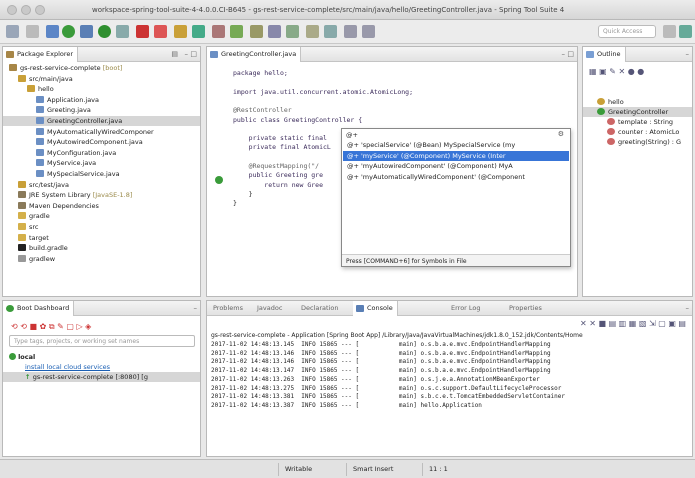 The height and width of the screenshot is (478, 695). Describe the element at coordinates (282, 147) in the screenshot. I see `code-line: private final AtomicL` at that location.